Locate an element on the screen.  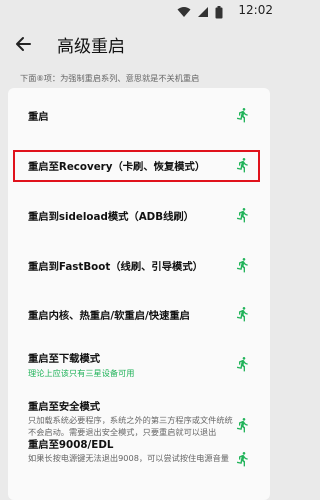
list-item-fastboot: 重启到FastBoot（线刷、引导模式） is located at coordinates (139, 269).